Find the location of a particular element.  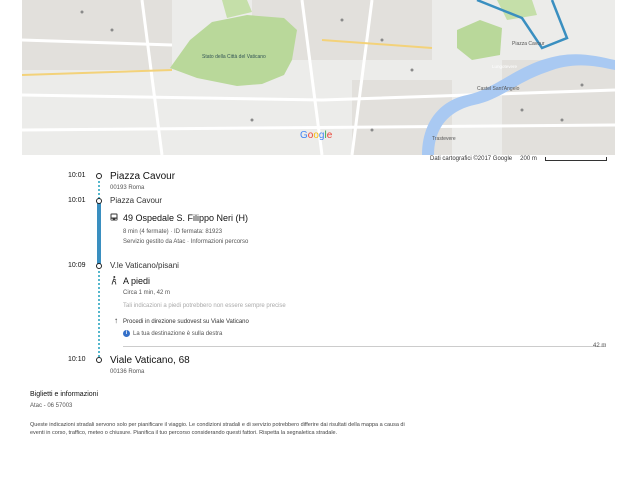

destination-note: La tua destinazione è sulla destra is located at coordinates (178, 334).